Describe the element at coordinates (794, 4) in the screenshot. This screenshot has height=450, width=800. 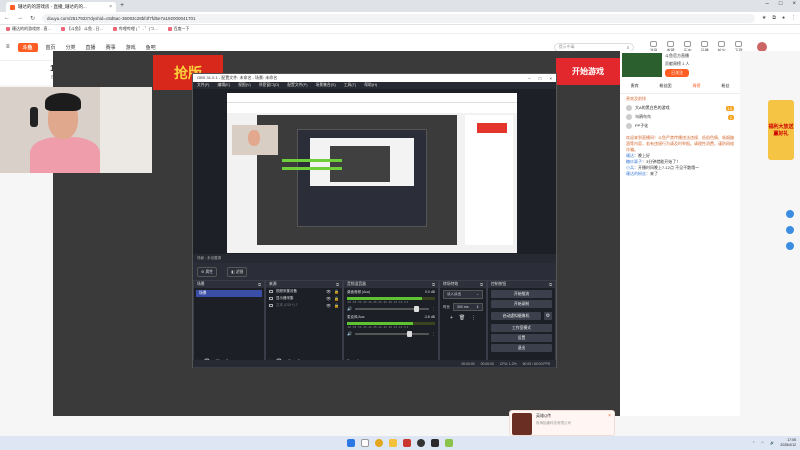
I see `close-window-icon: ×` at that location.